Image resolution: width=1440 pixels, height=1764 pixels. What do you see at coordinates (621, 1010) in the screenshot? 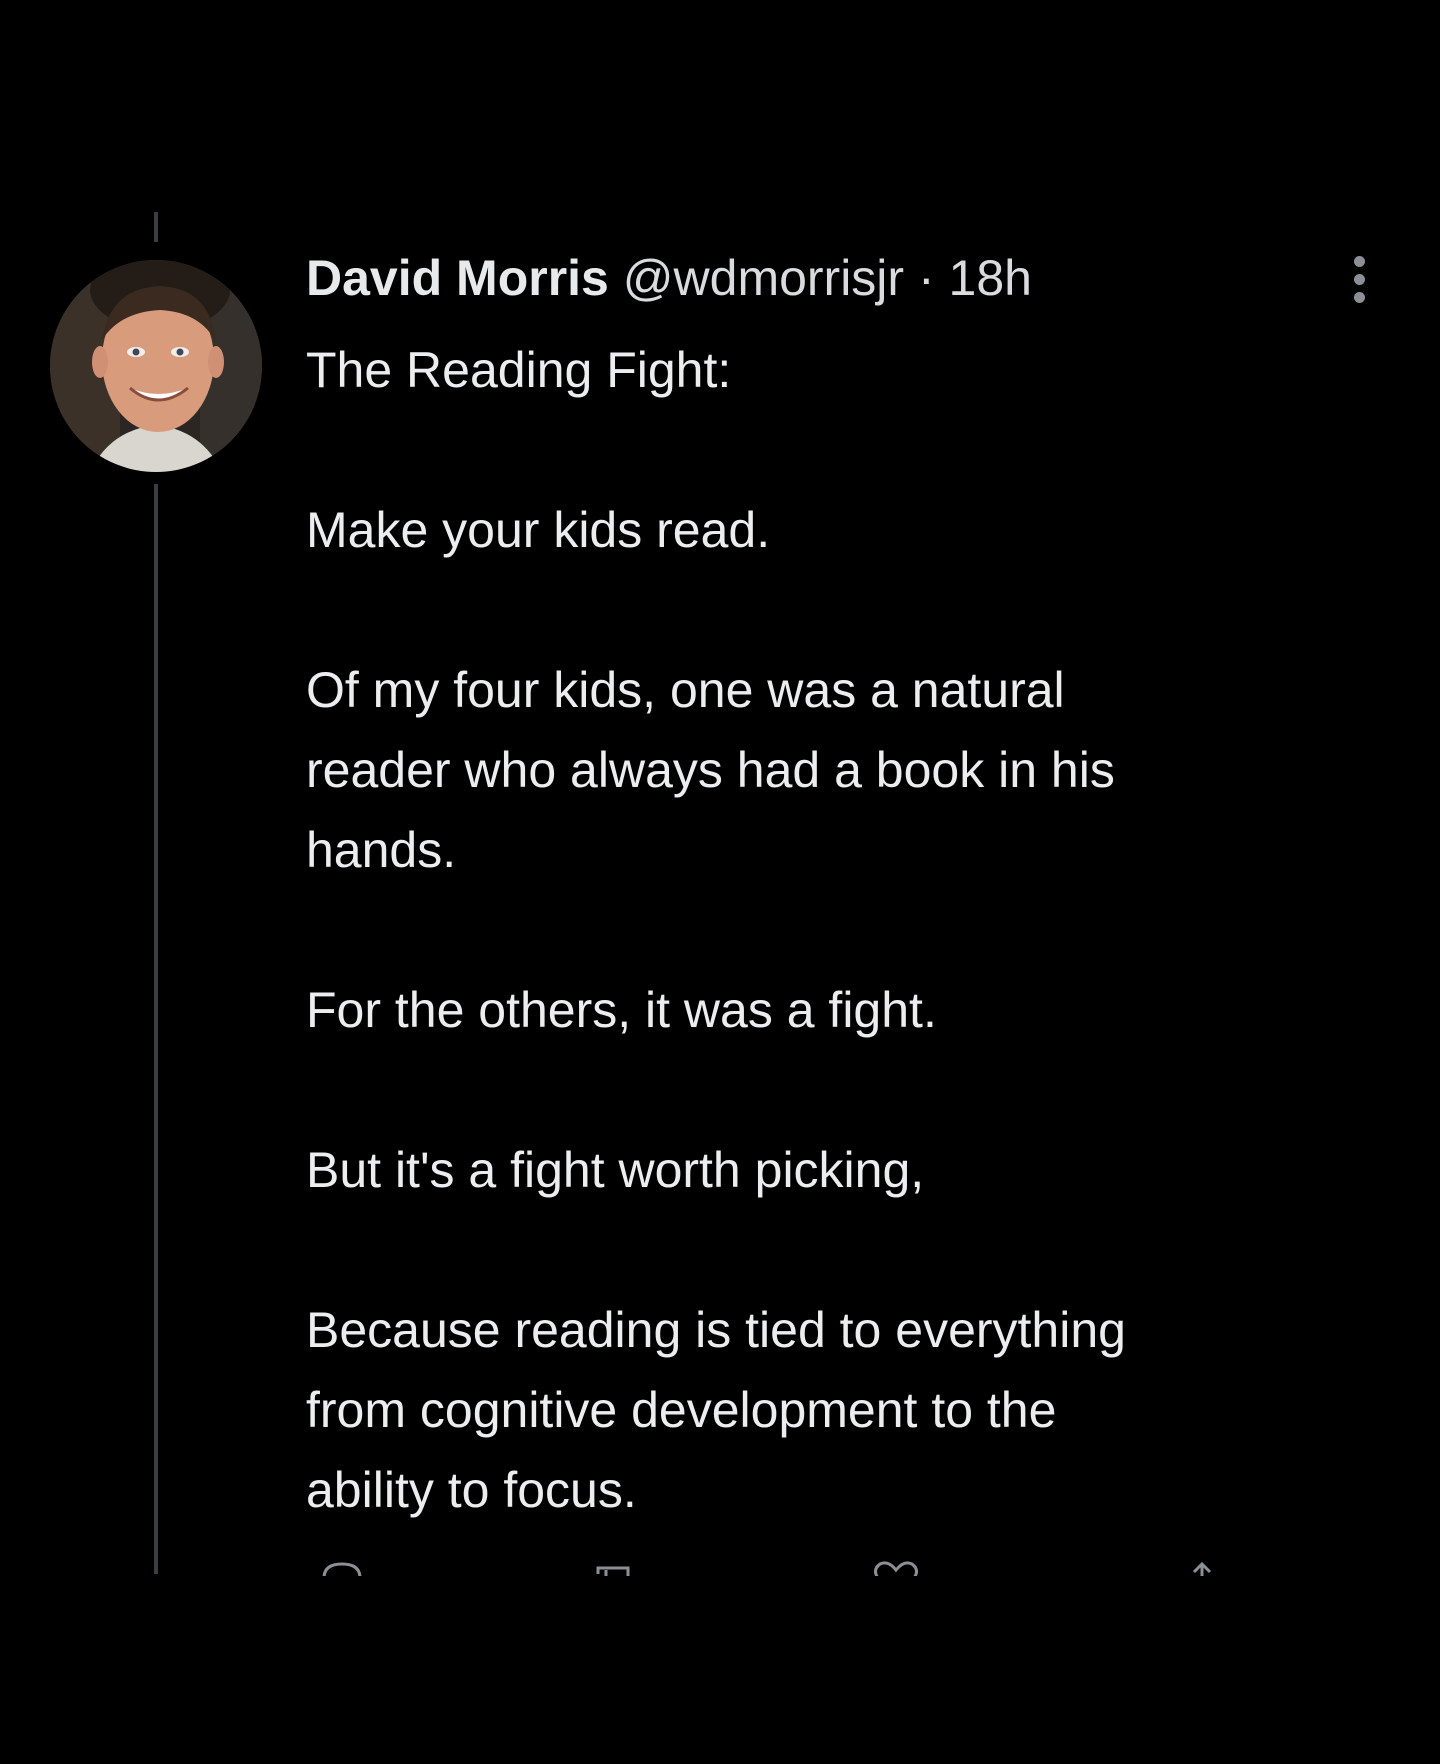
I see `tweet-line: For the others, it was a fight.` at bounding box center [621, 1010].